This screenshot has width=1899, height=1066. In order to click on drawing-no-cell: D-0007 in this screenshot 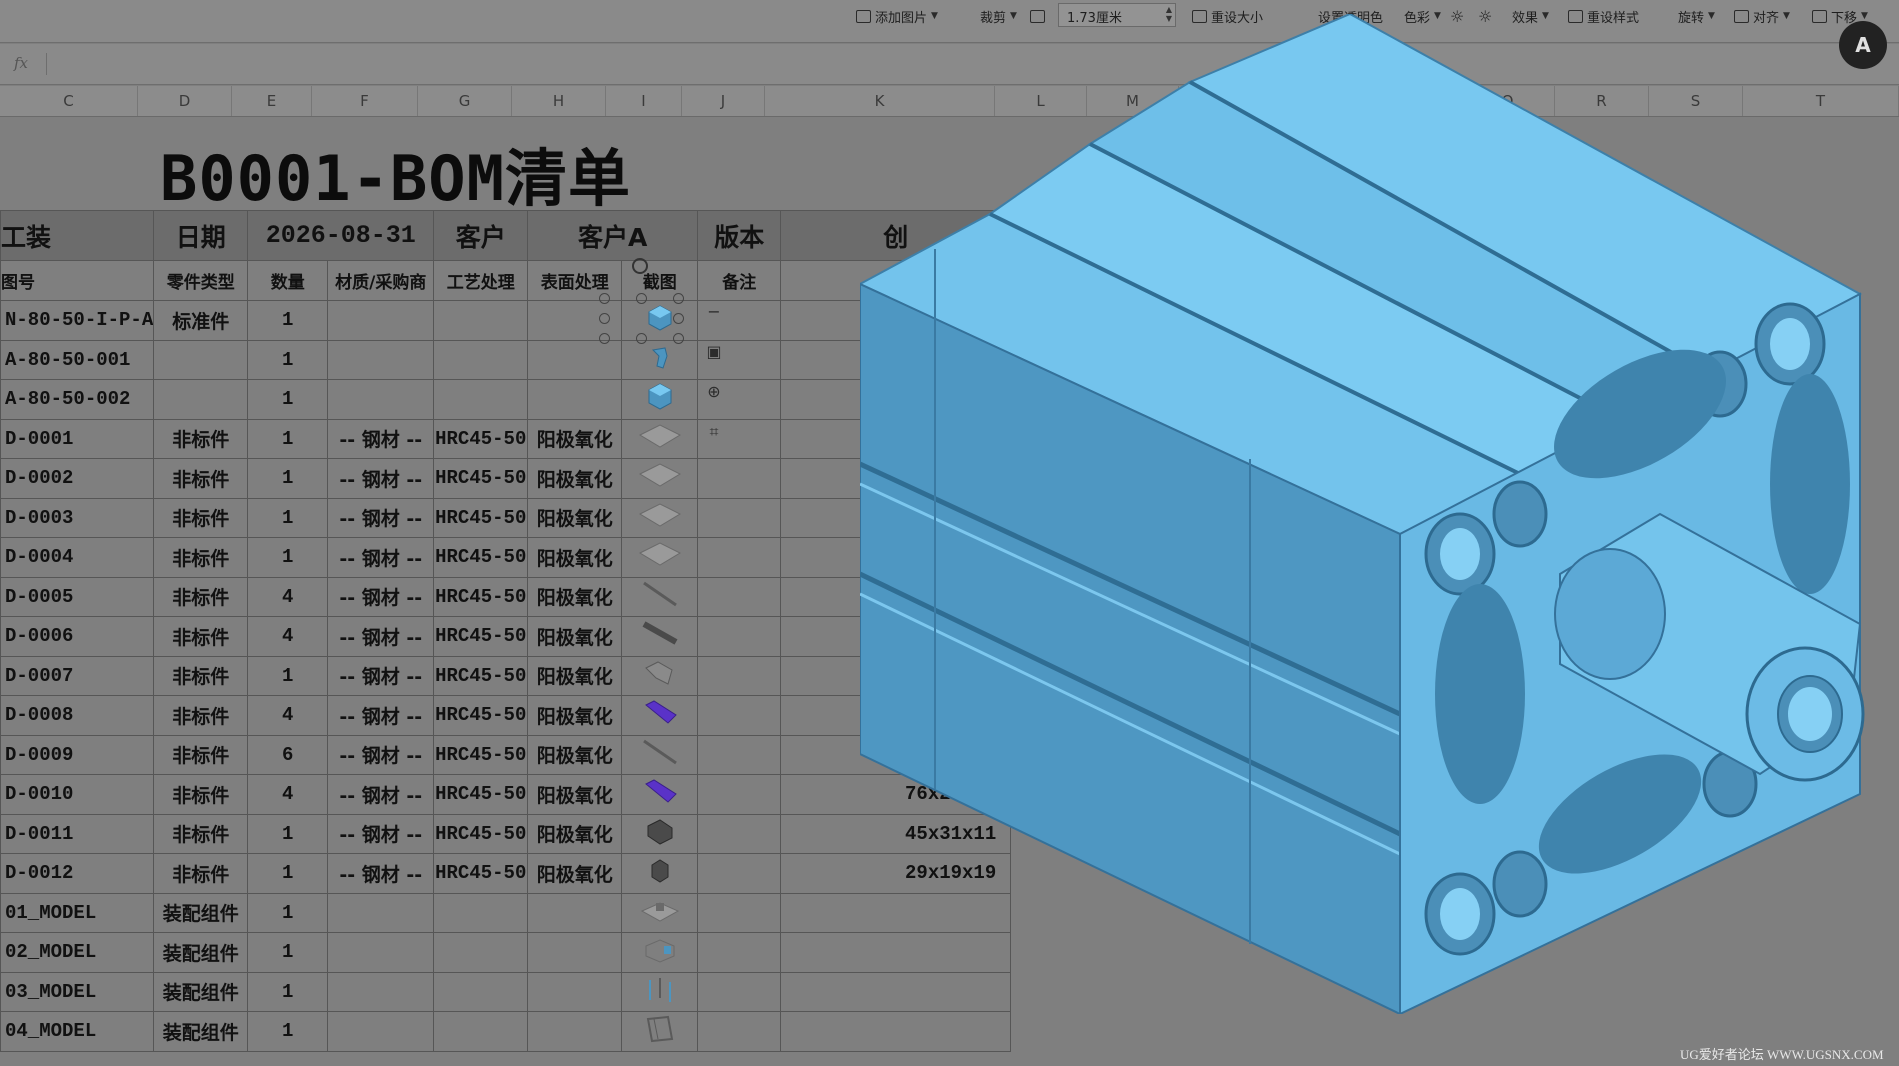, I will do `click(77, 675)`.